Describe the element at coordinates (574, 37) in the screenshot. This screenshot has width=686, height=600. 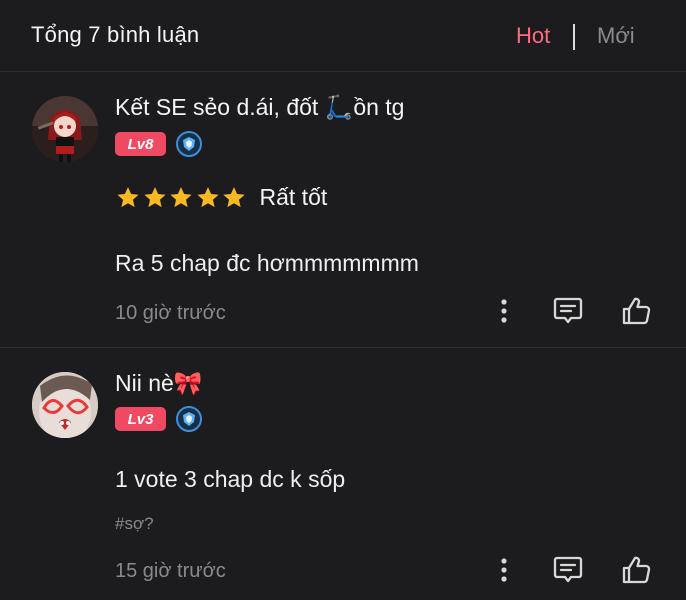
I see `tab-divider` at that location.